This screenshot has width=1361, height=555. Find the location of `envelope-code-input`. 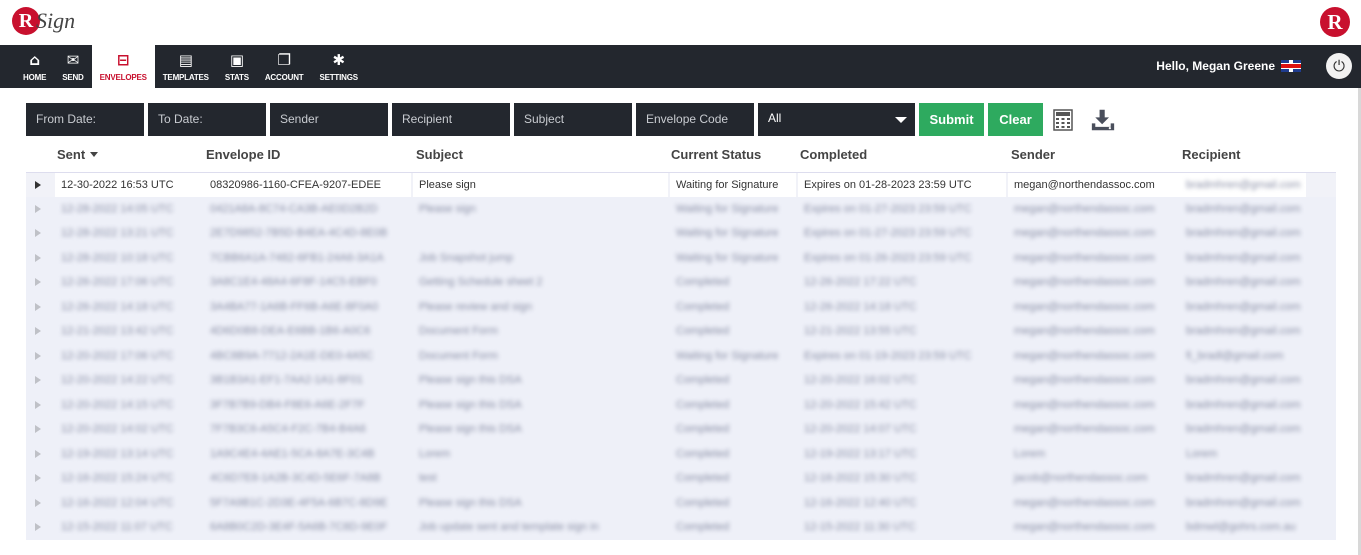

envelope-code-input is located at coordinates (695, 119).